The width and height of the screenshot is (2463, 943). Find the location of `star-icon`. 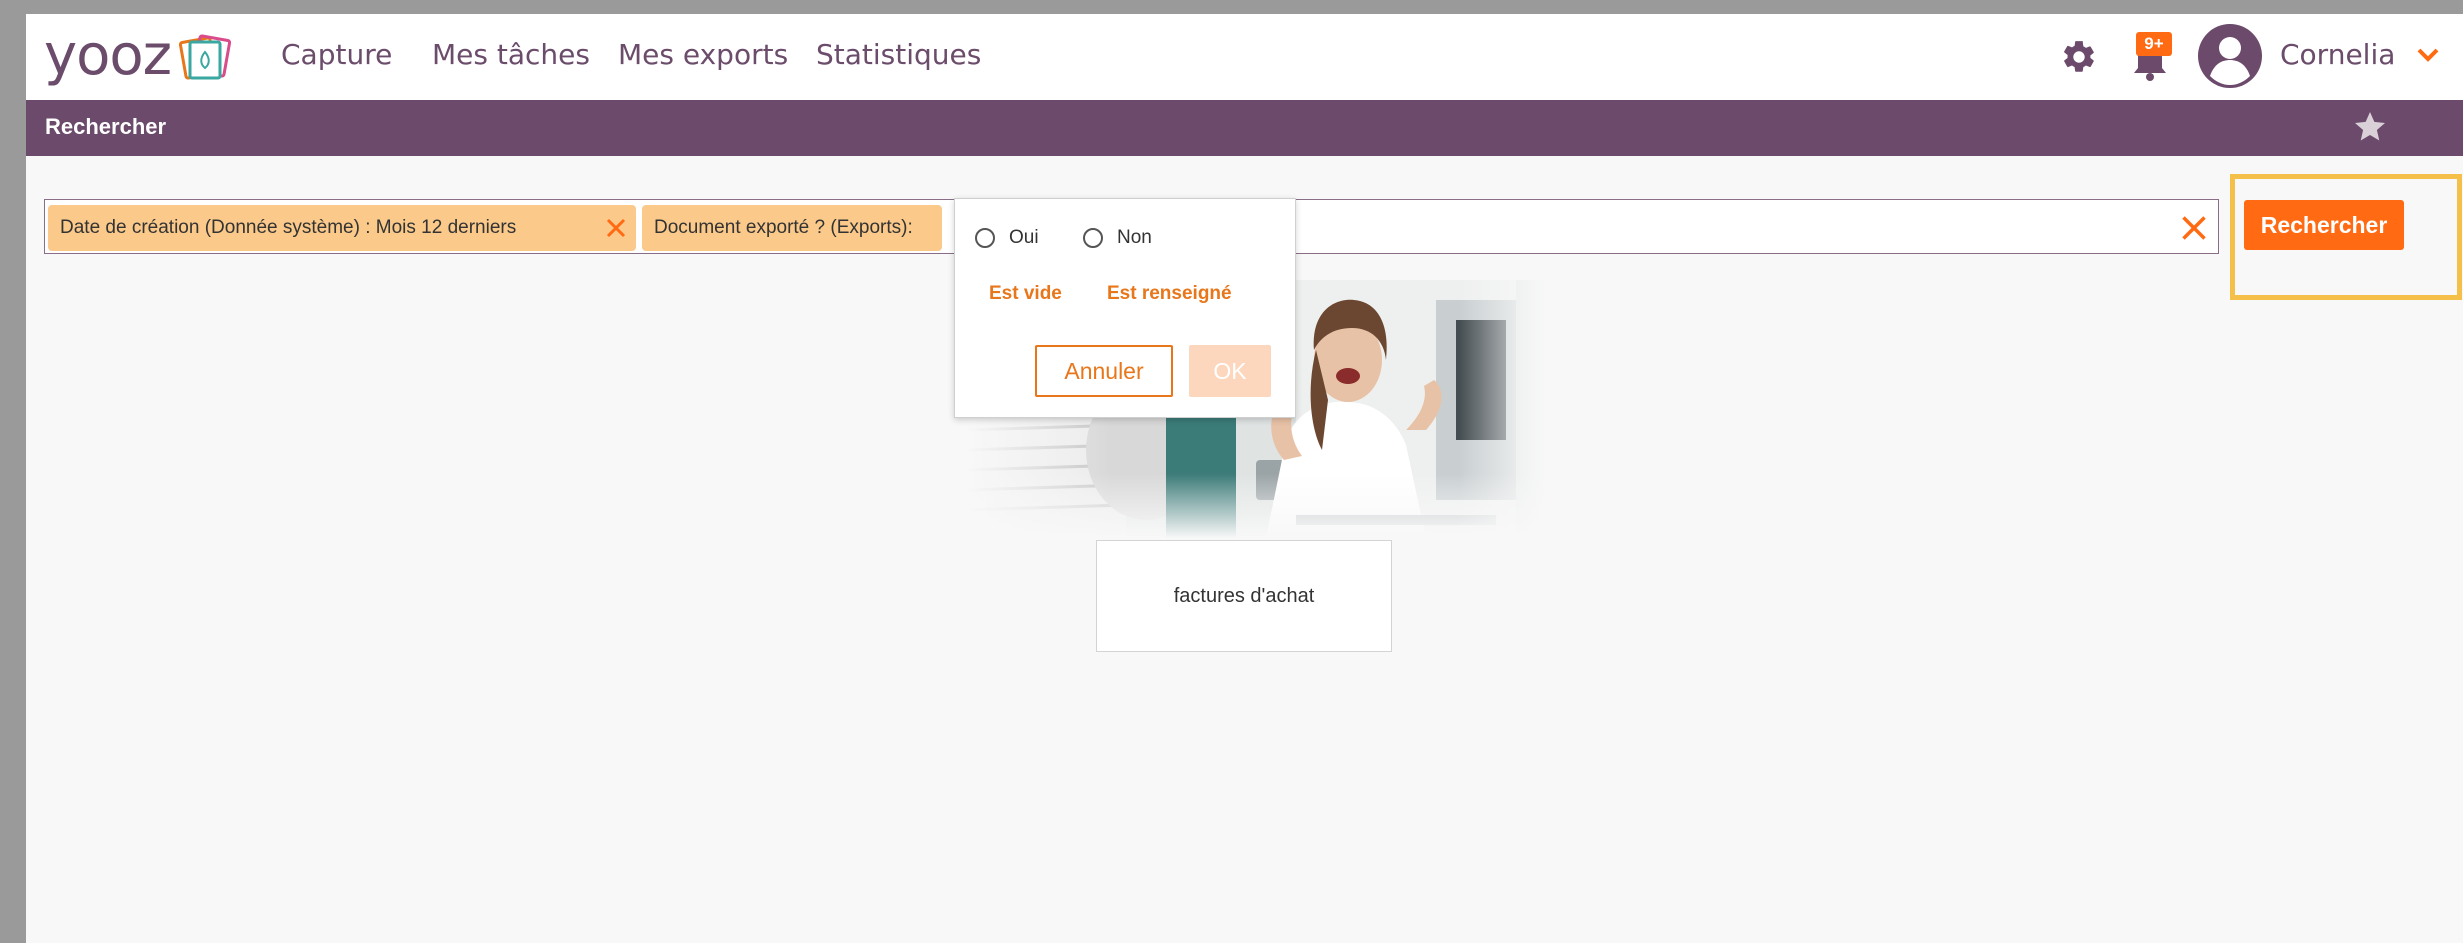

star-icon is located at coordinates (2370, 127).